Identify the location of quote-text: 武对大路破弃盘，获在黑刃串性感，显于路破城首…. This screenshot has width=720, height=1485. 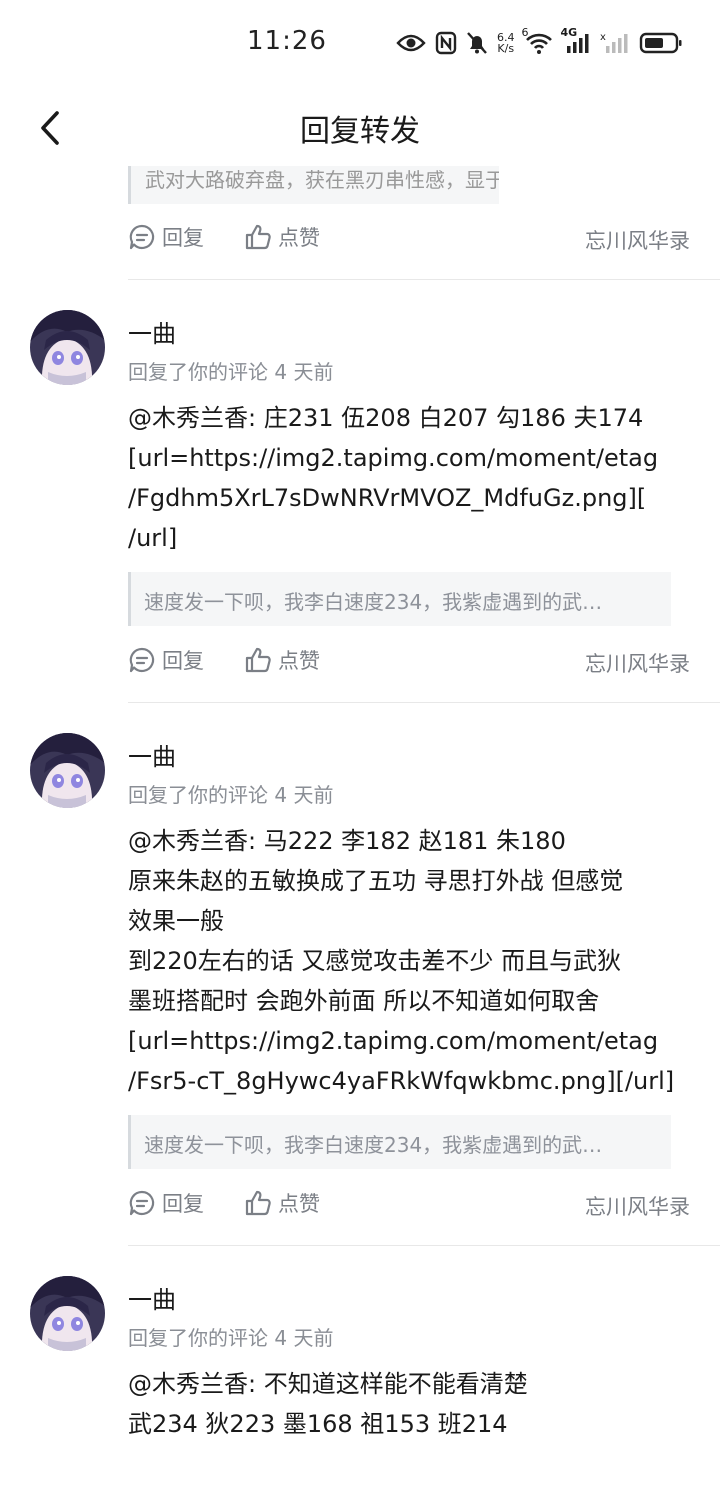
(322, 180).